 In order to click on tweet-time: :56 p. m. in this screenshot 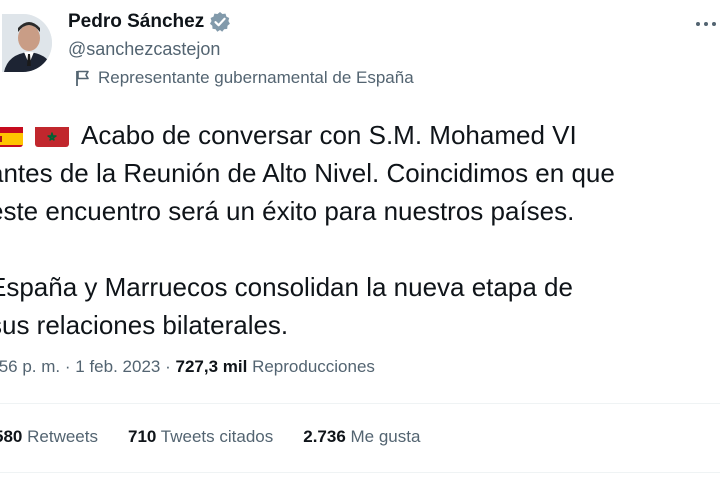, I will do `click(30, 366)`.